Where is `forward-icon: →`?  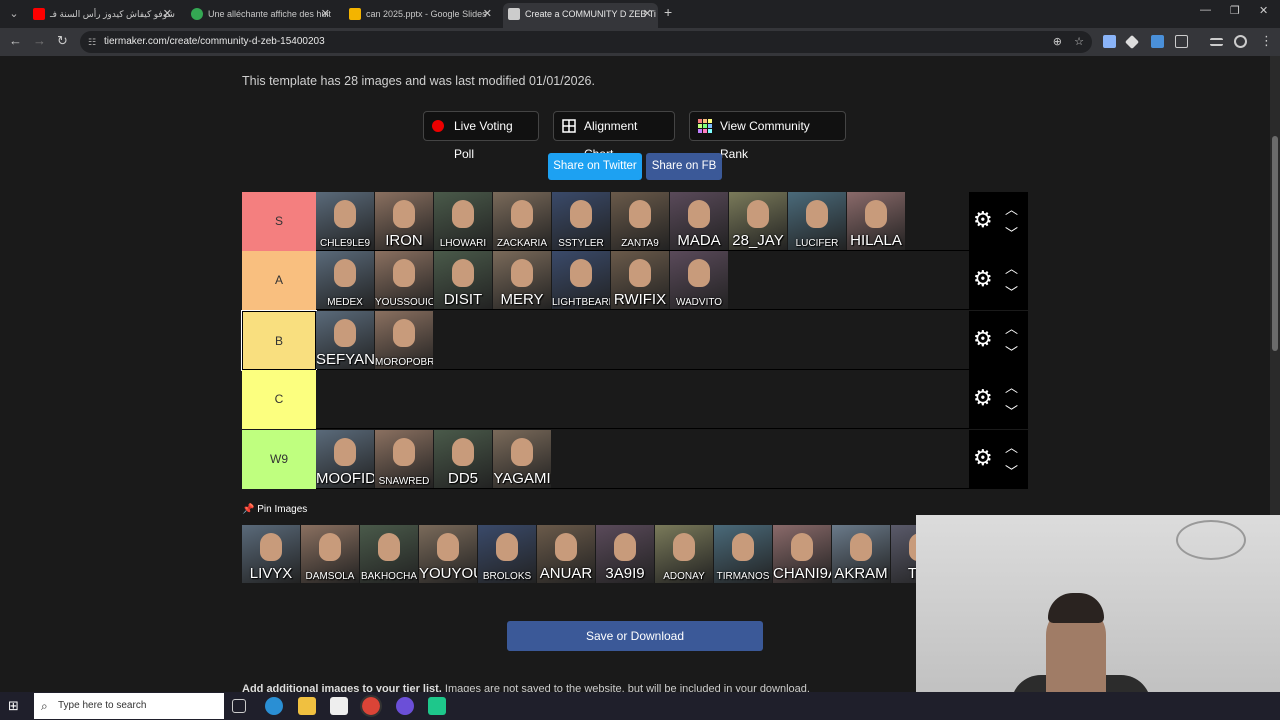
forward-icon: → is located at coordinates (39, 40).